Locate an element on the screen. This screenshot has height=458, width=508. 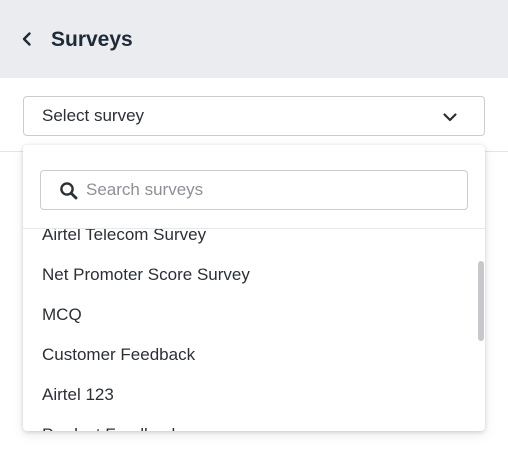
list-item: Product Feedback is located at coordinates (249, 423).